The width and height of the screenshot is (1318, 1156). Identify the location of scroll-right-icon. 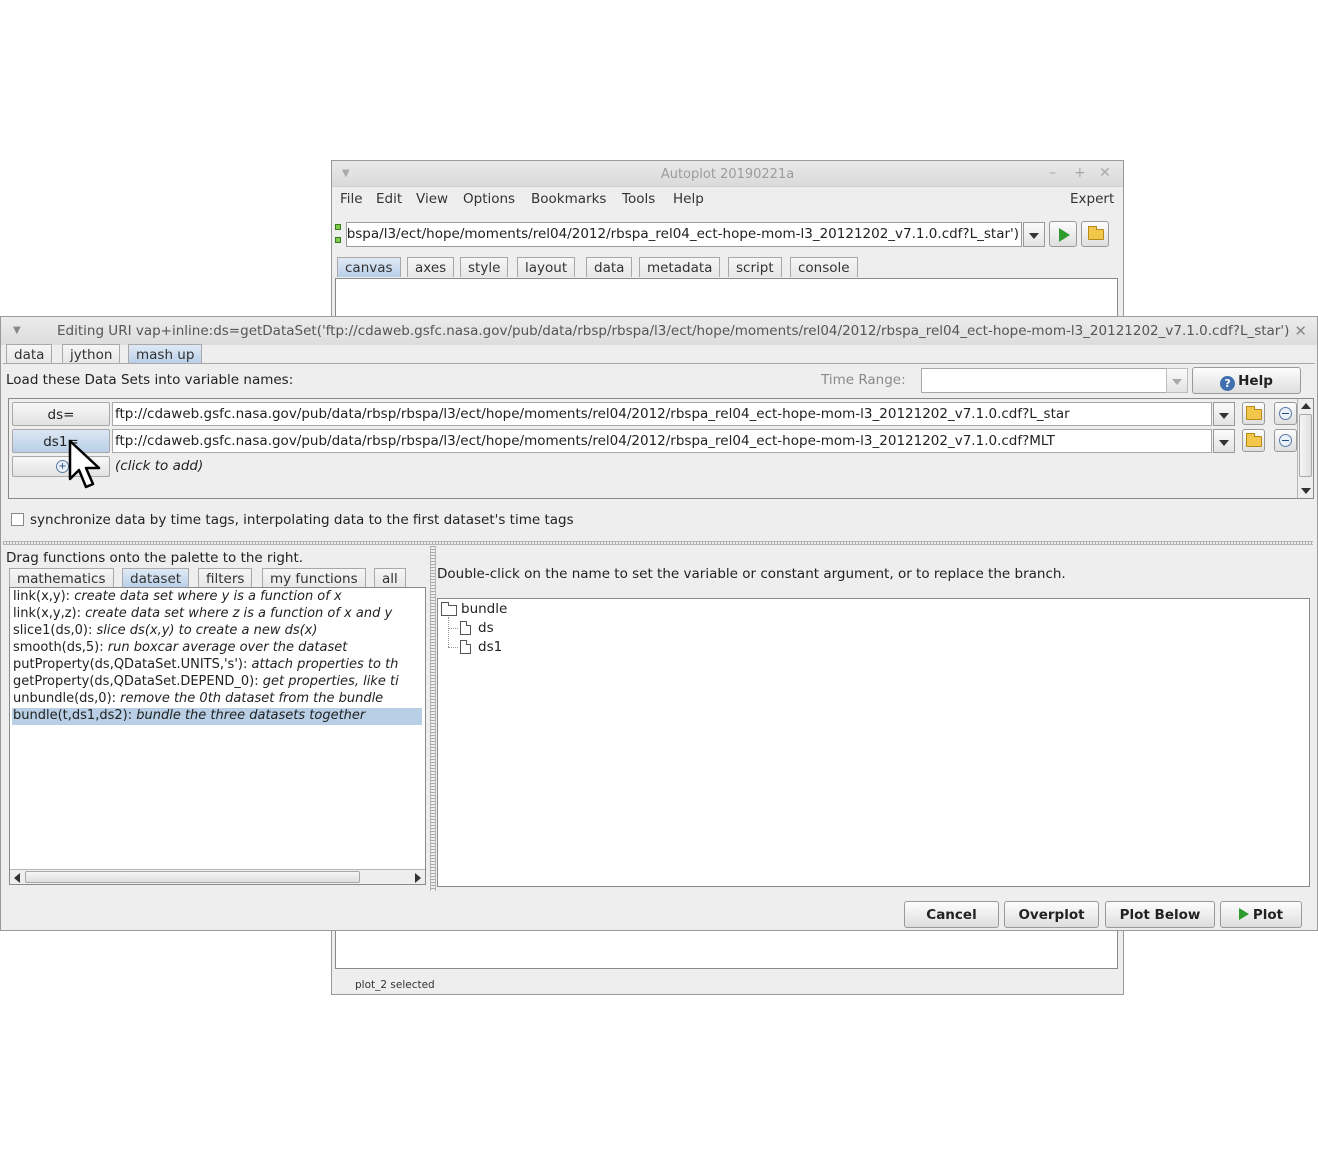
(418, 878).